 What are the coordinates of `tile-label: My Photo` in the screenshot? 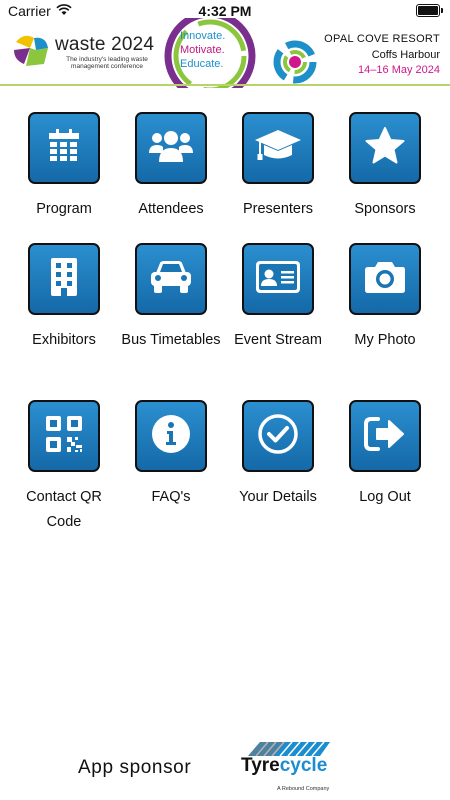 It's located at (385, 340).